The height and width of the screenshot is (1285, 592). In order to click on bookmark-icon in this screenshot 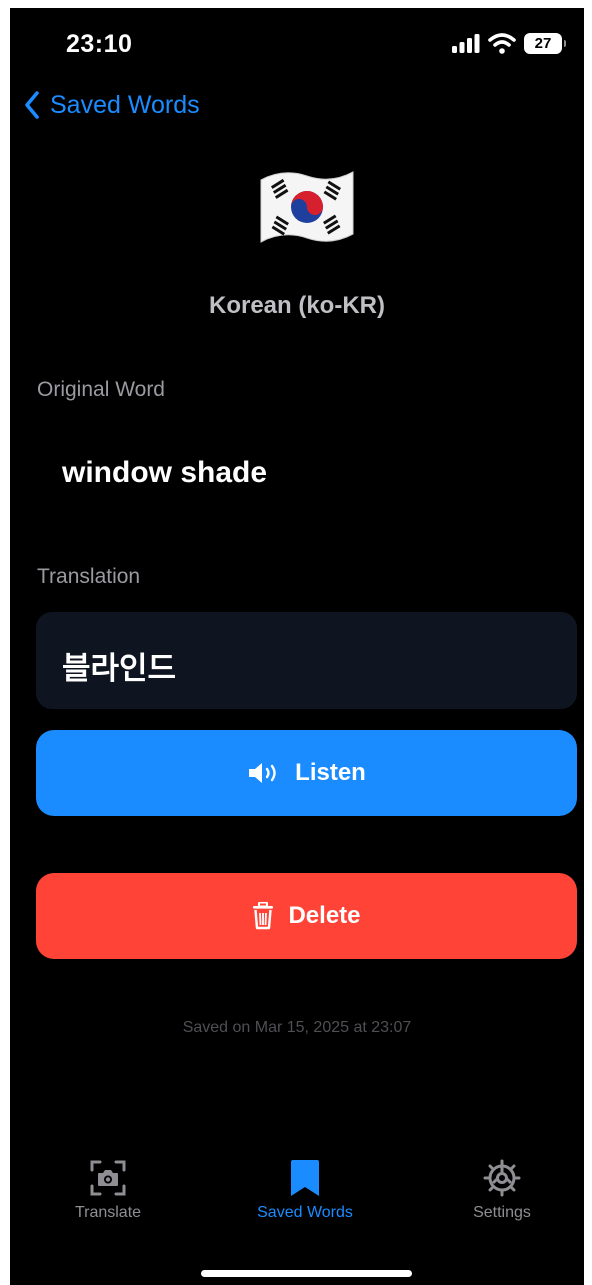, I will do `click(305, 1178)`.